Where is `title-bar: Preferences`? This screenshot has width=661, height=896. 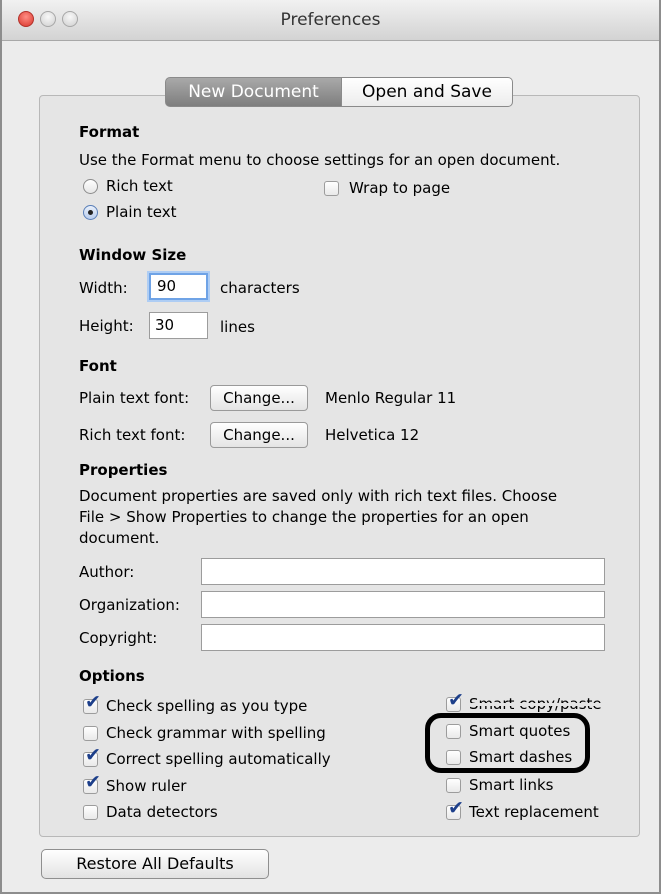 title-bar: Preferences is located at coordinates (330, 20).